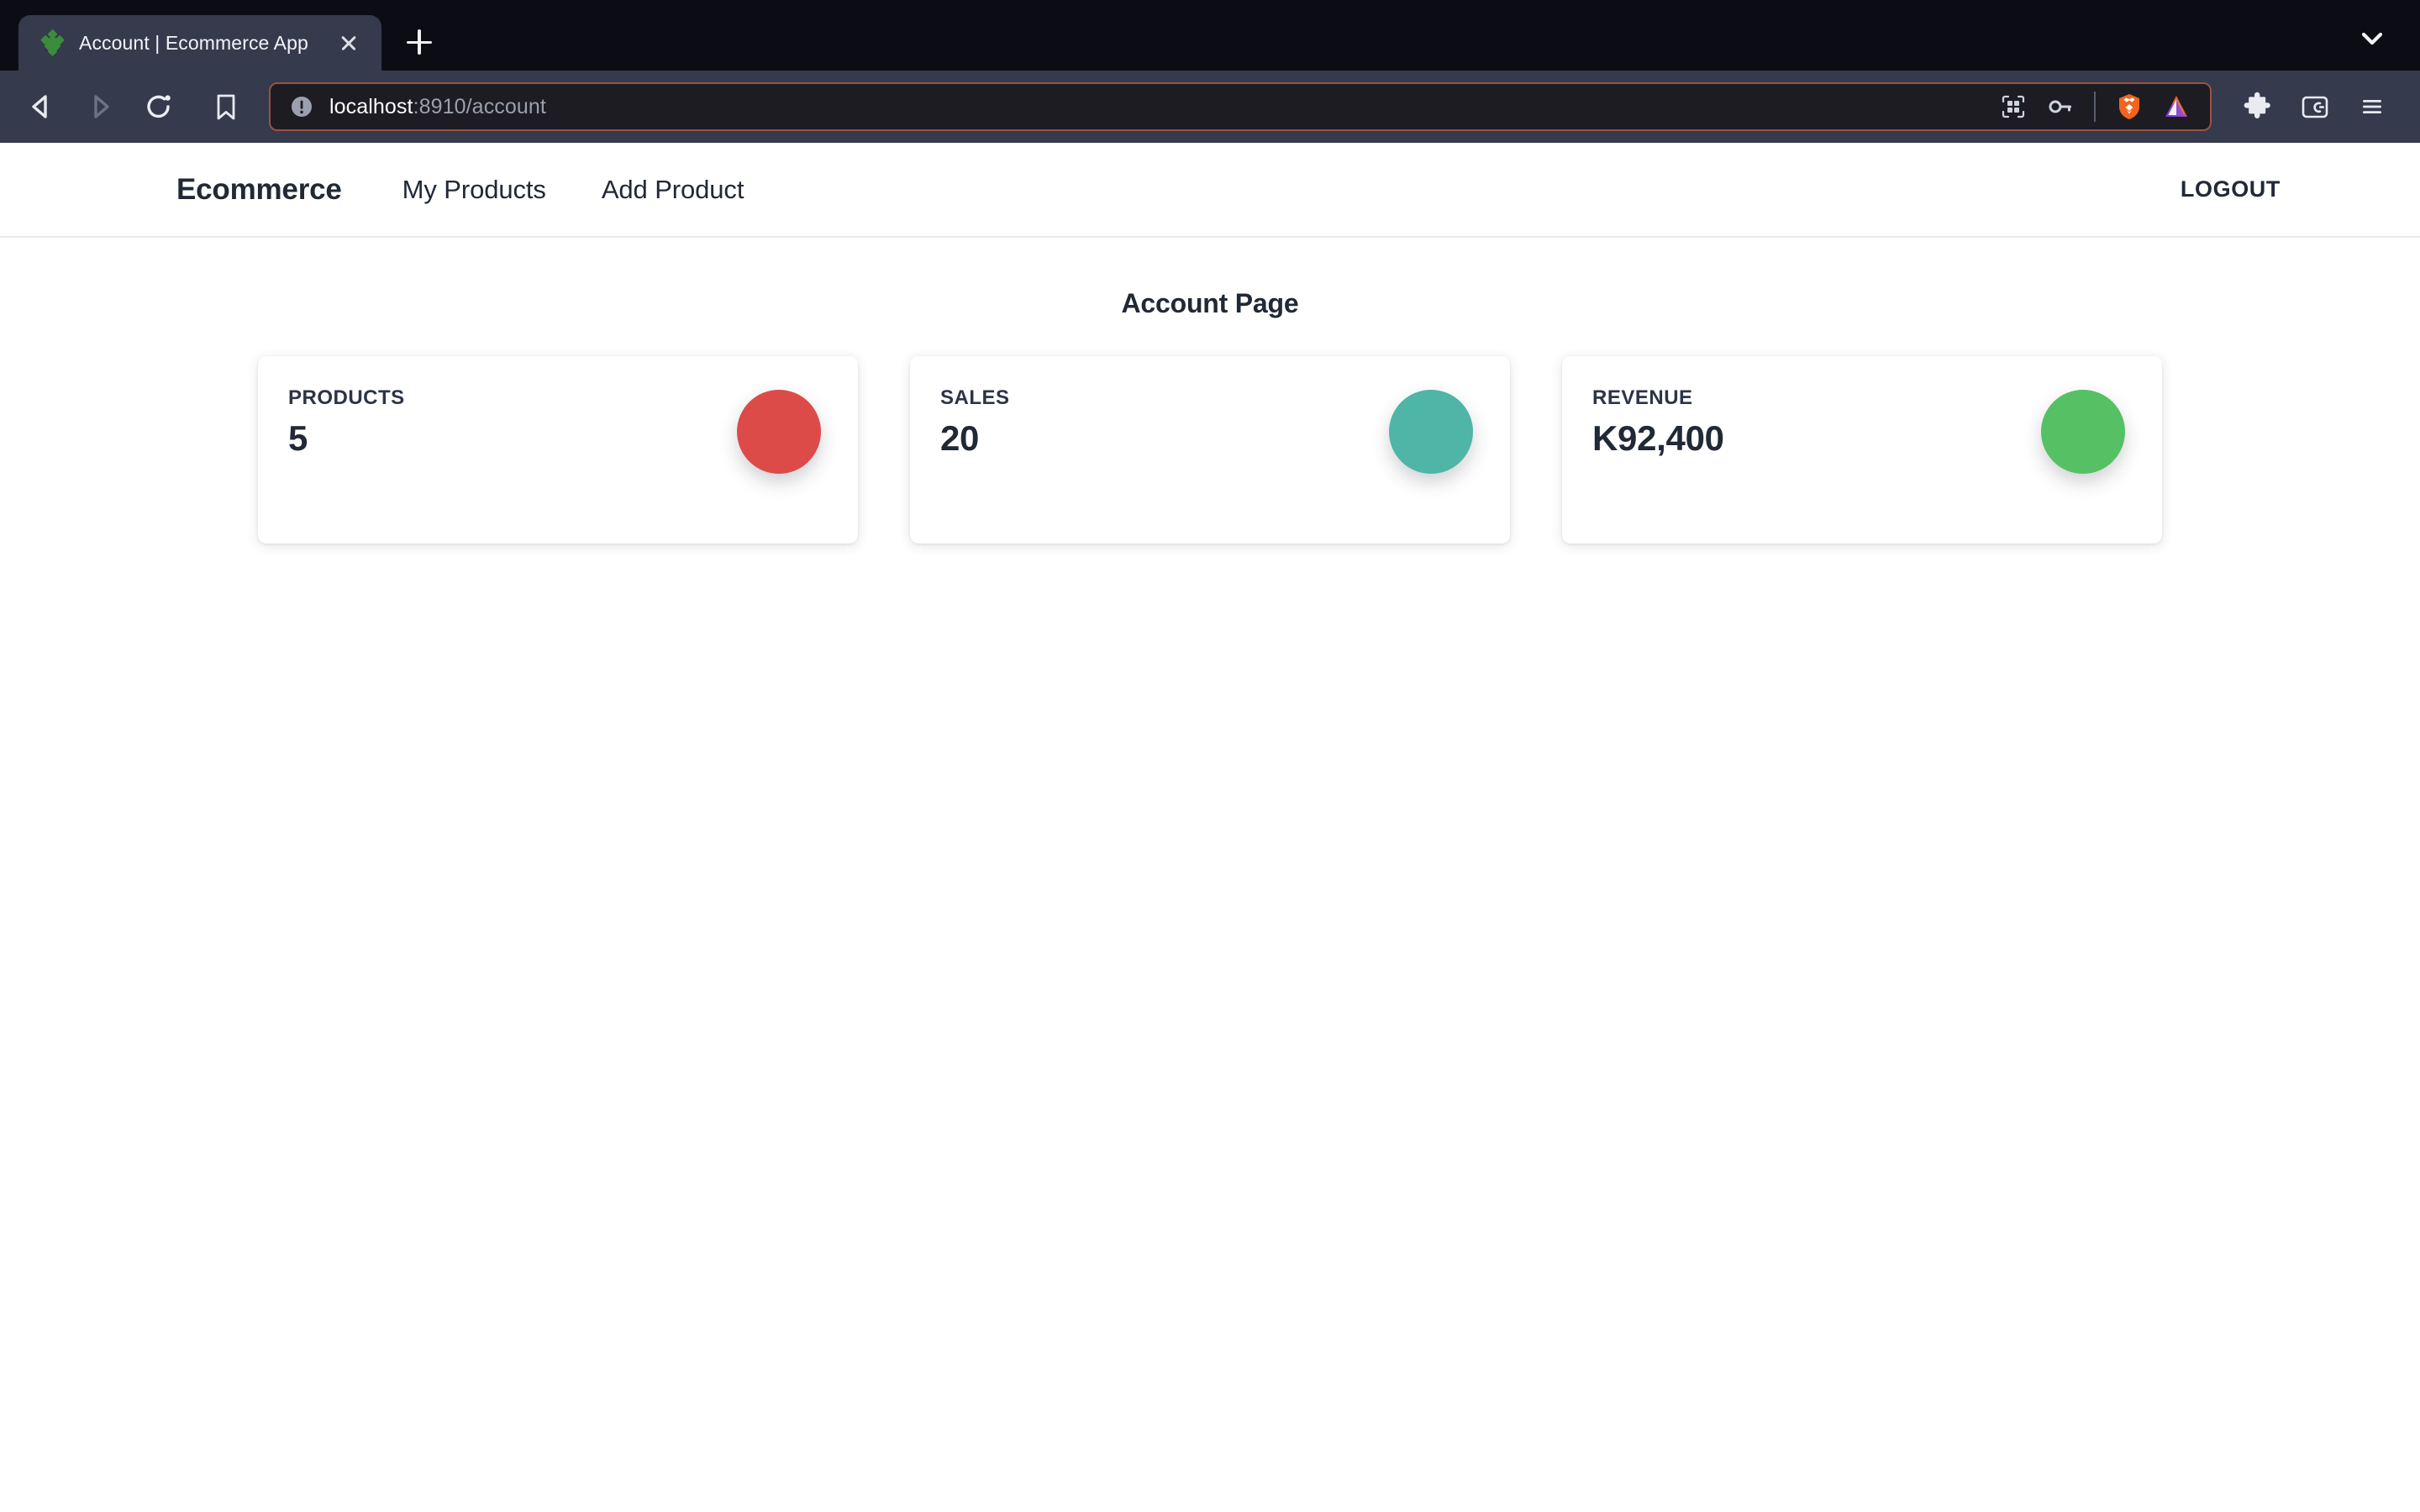  What do you see at coordinates (259, 190) in the screenshot?
I see `brand-logo: Ecommerce` at bounding box center [259, 190].